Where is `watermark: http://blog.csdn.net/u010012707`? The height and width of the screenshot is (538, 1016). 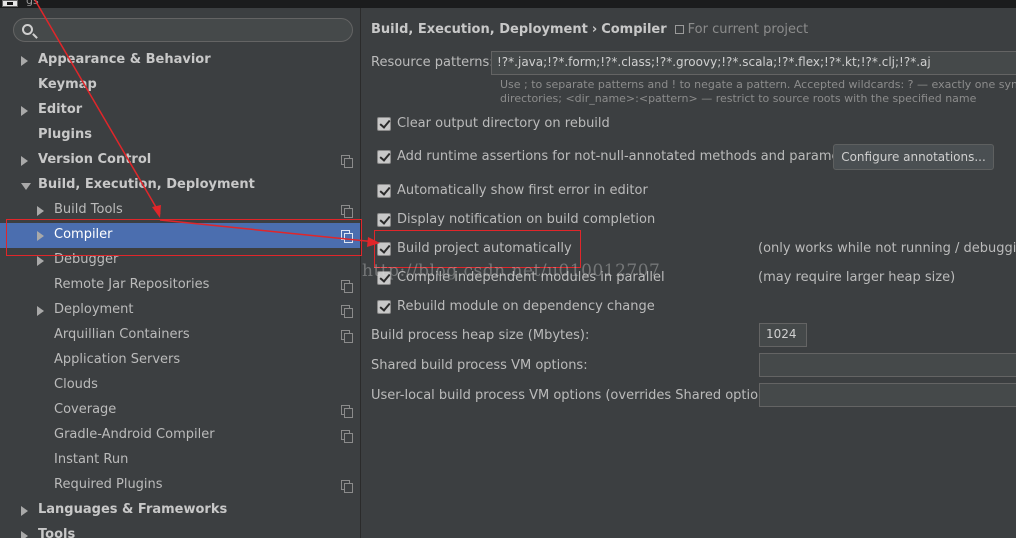
watermark: http://blog.csdn.net/u010012707 is located at coordinates (511, 271).